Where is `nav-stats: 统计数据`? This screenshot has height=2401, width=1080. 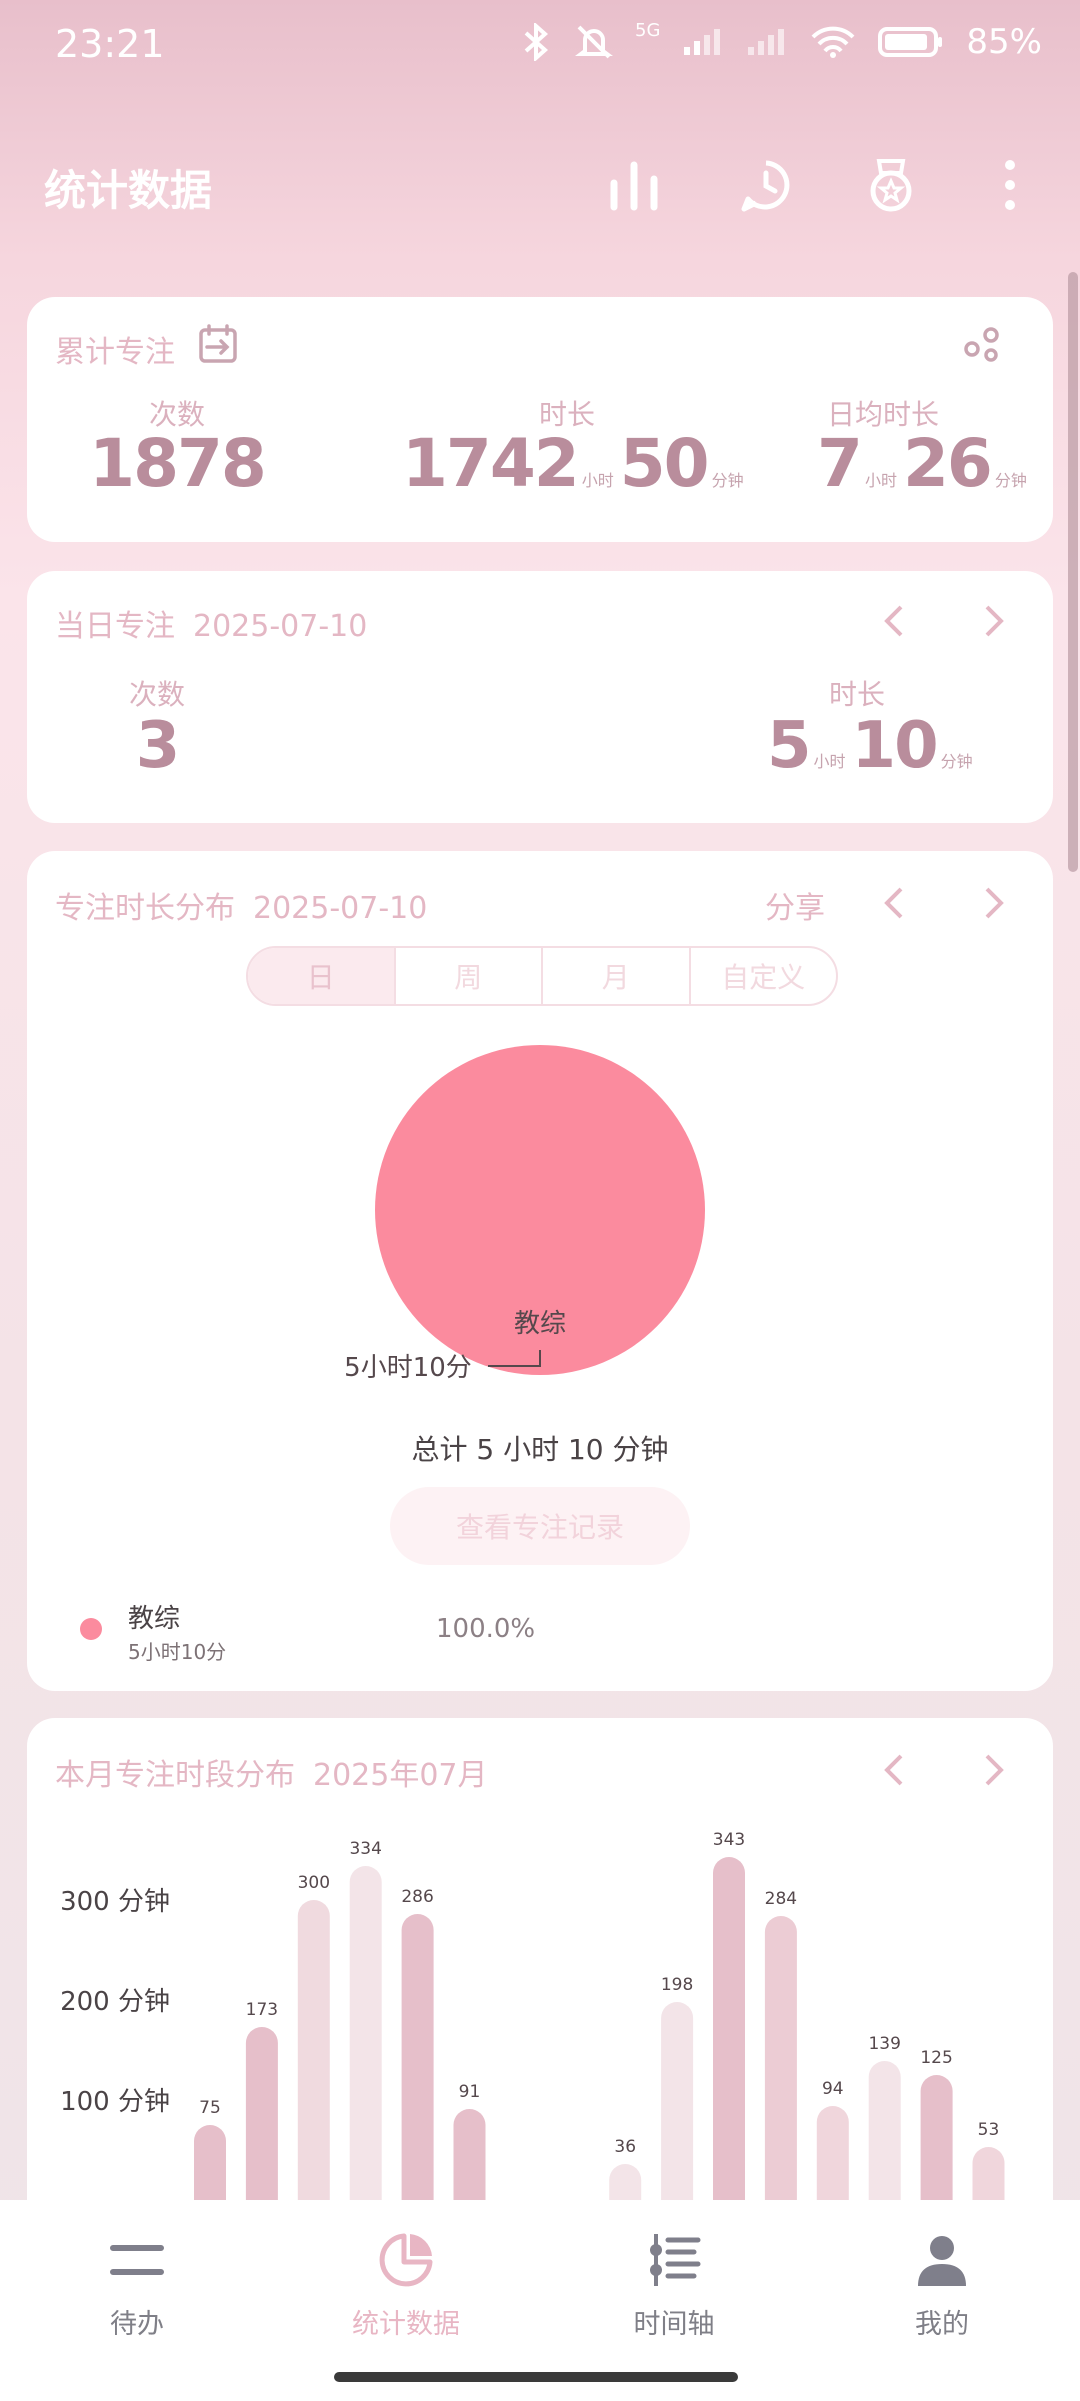 nav-stats: 统计数据 is located at coordinates (406, 2285).